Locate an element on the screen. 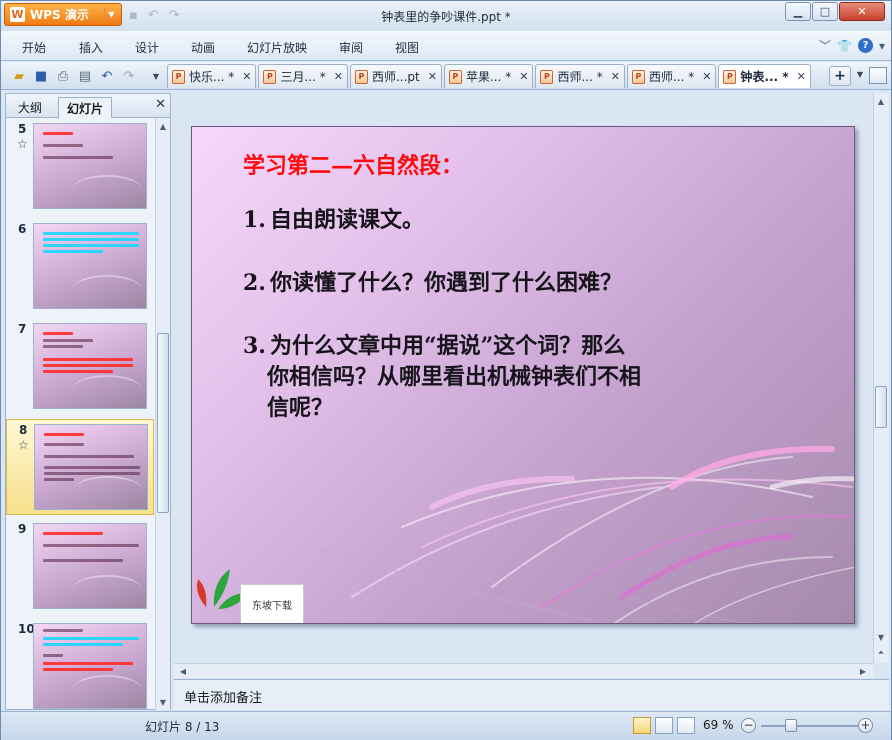 Image resolution: width=892 pixels, height=740 pixels. scroll-right-icon: ▶ is located at coordinates (863, 671).